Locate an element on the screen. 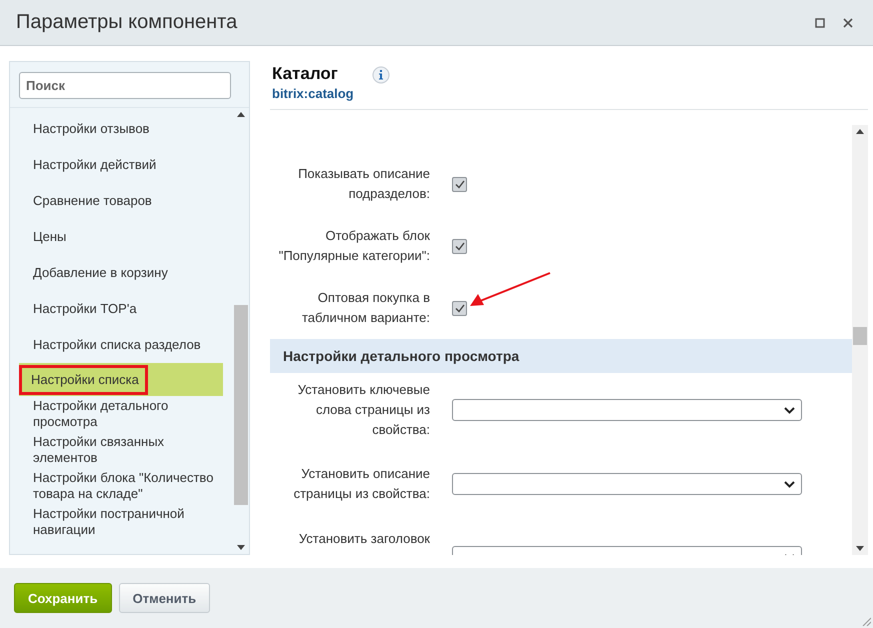 The height and width of the screenshot is (628, 873). sidebar-item: Настройки отзывов is located at coordinates (126, 129).